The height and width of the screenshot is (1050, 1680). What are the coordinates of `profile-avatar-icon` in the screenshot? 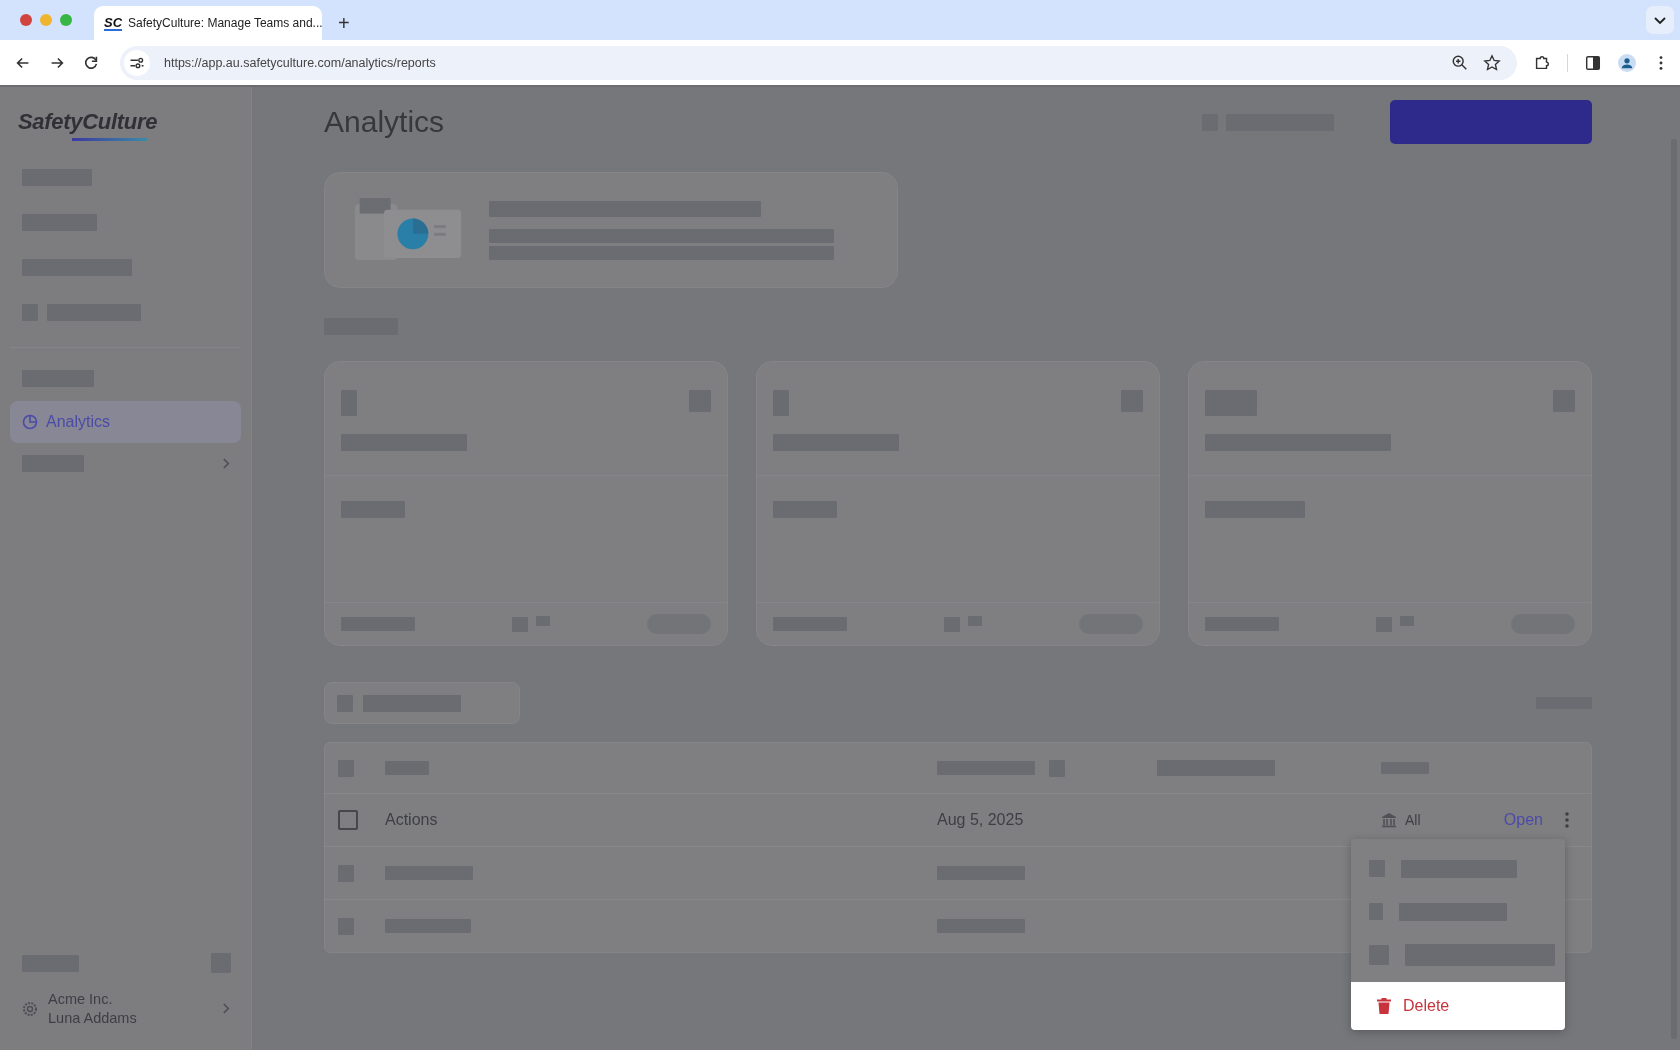 It's located at (1627, 62).